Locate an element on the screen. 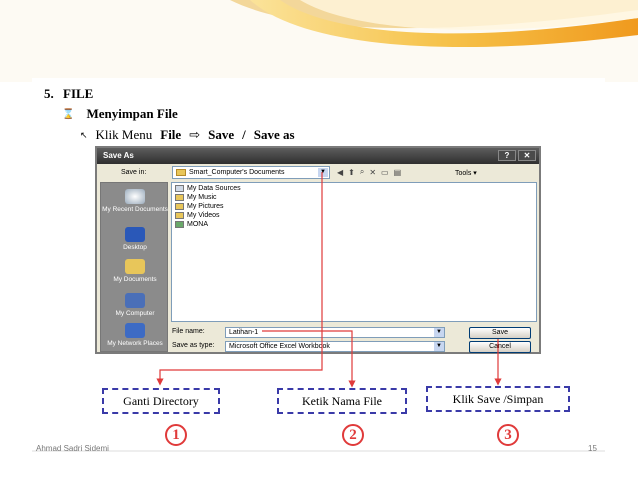  desktop-icon is located at coordinates (135, 234).